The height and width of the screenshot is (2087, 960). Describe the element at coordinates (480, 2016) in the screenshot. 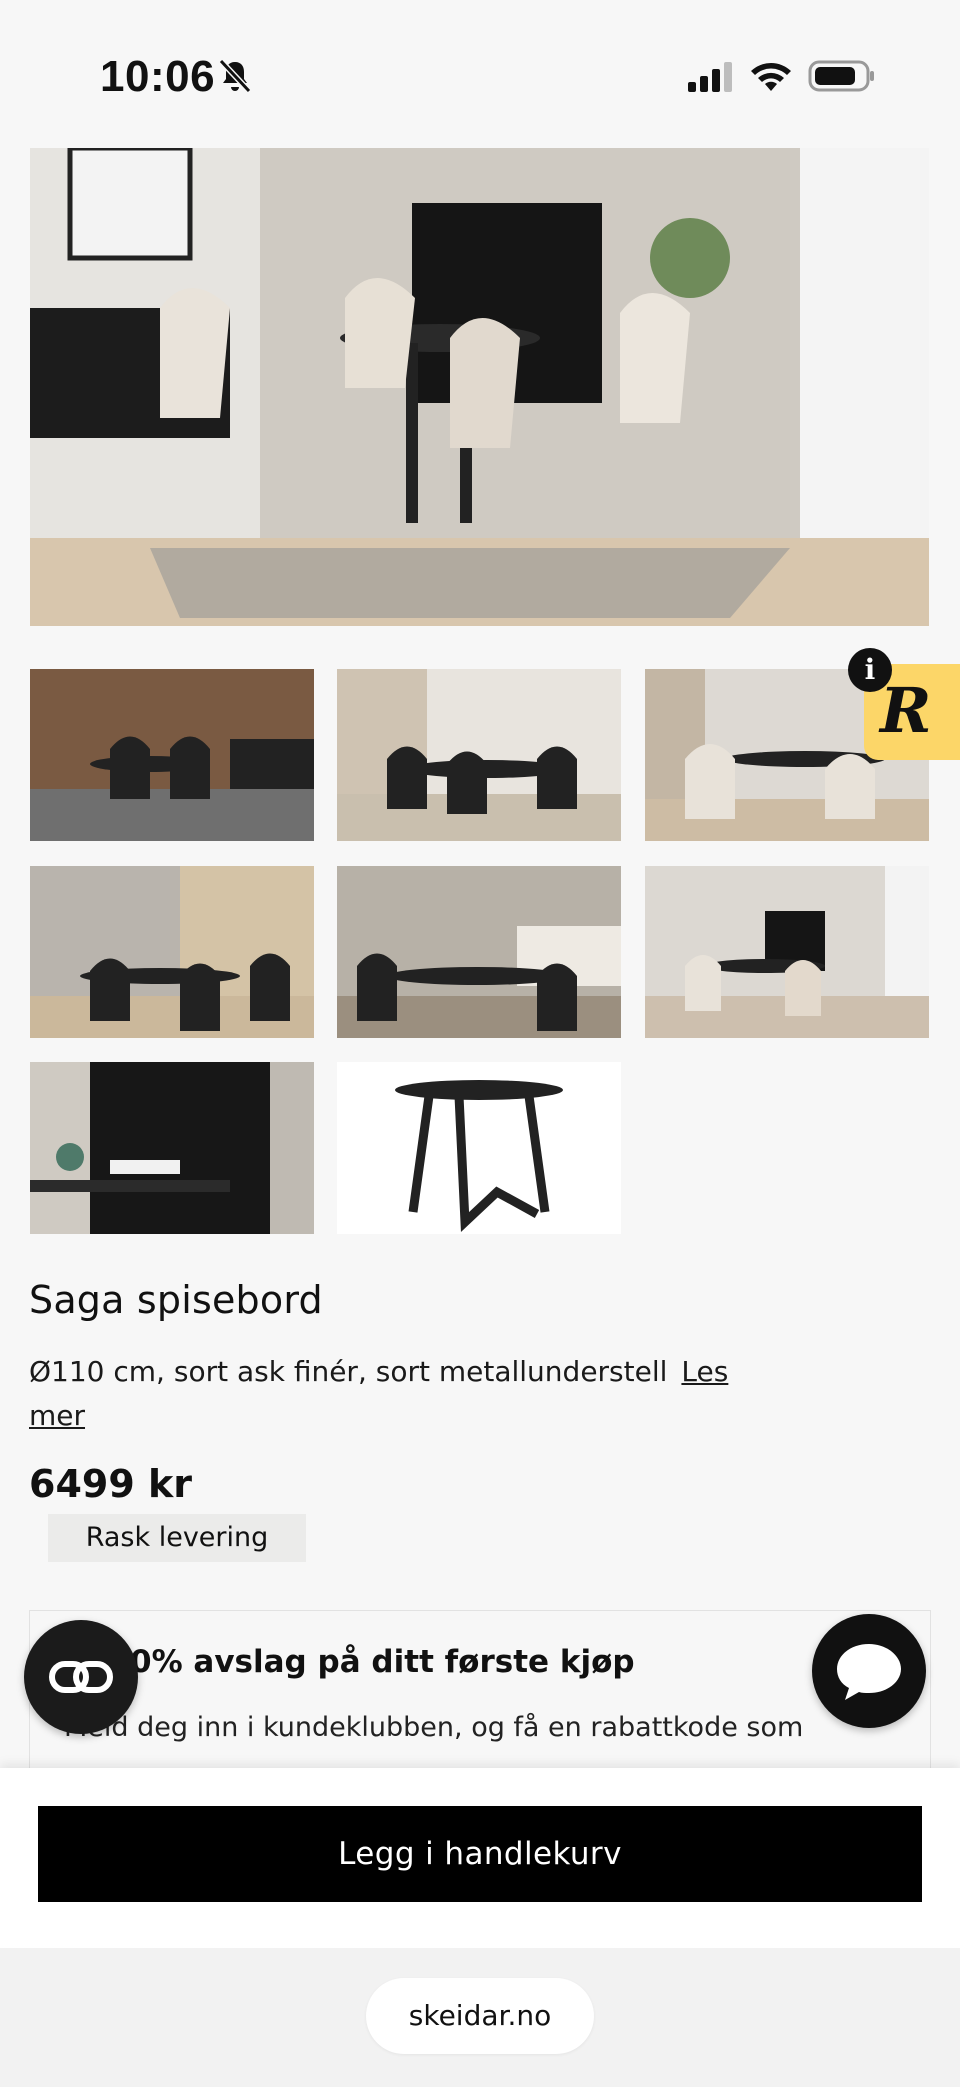

I see `url-bar: skeidar.no` at that location.